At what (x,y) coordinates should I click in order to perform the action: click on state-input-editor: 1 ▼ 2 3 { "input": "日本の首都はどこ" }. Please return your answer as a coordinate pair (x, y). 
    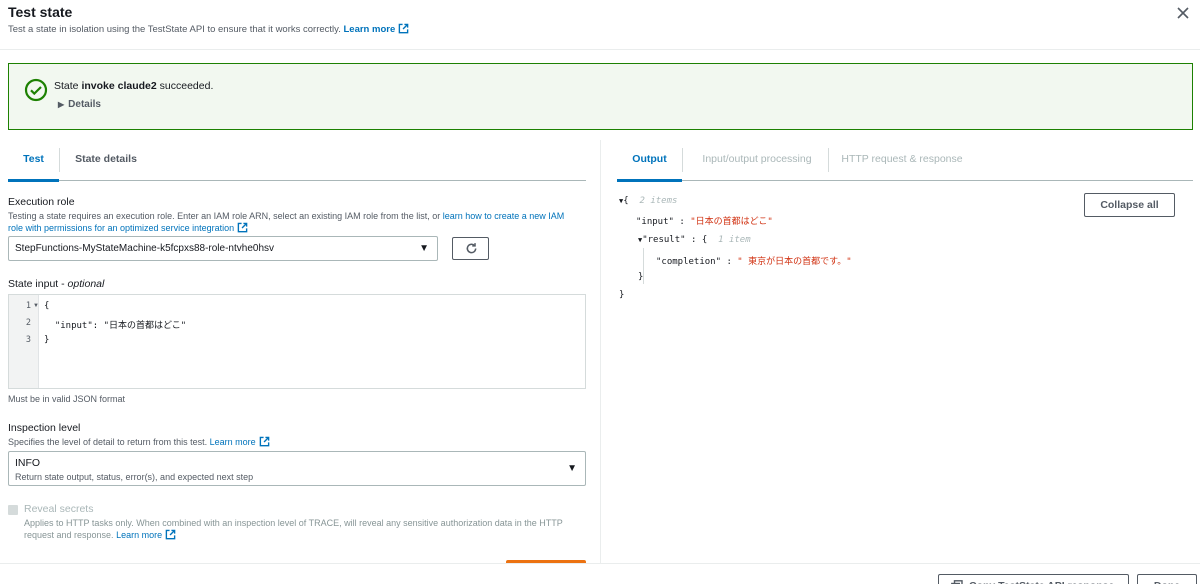
    Looking at the image, I should click on (297, 341).